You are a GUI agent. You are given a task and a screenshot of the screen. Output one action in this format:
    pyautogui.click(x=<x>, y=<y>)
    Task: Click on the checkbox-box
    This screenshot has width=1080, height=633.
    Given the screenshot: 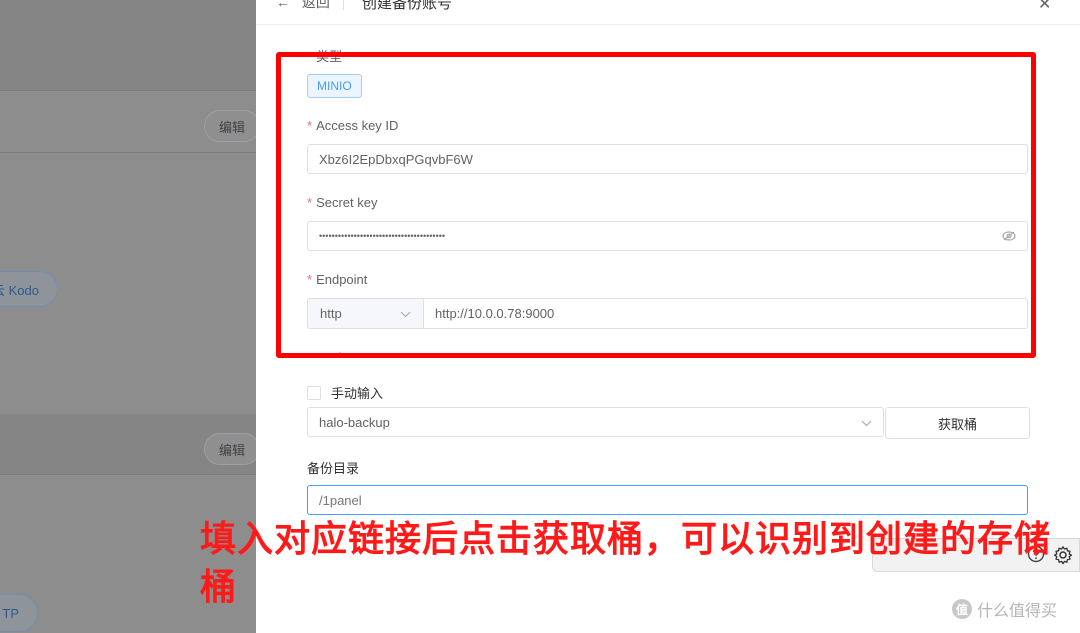 What is the action you would take?
    pyautogui.click(x=314, y=392)
    